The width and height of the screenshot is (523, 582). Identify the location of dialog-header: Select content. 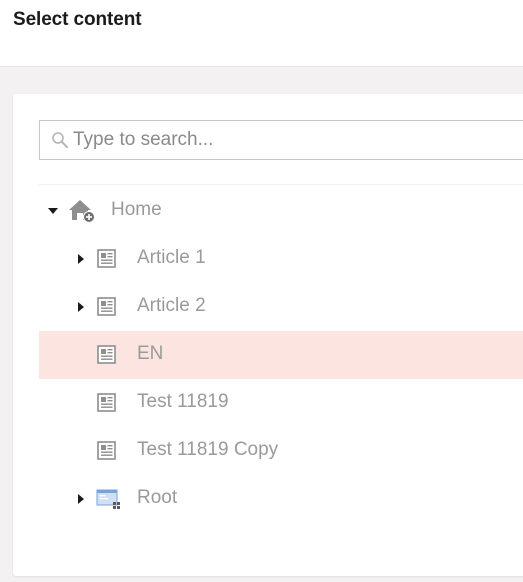
(261, 33).